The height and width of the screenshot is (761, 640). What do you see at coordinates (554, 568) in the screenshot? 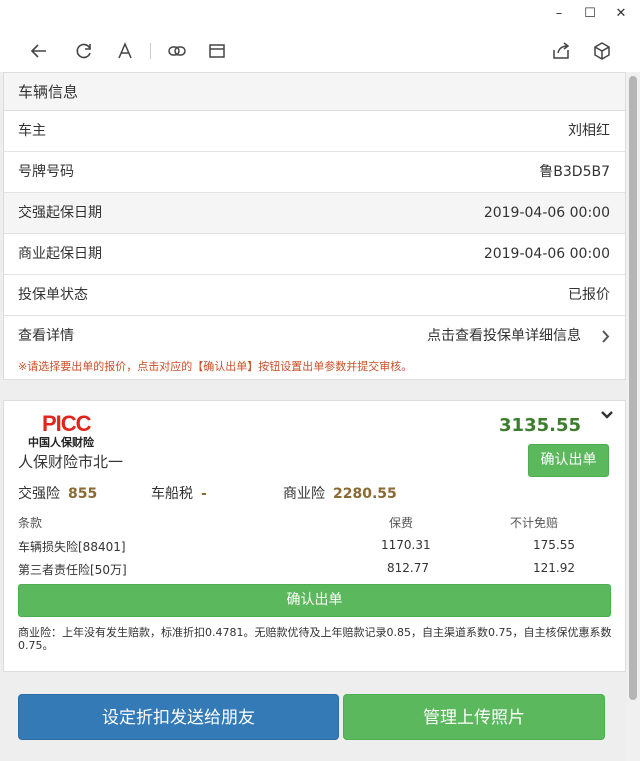
I see `table-cell-deductible: 121.92` at bounding box center [554, 568].